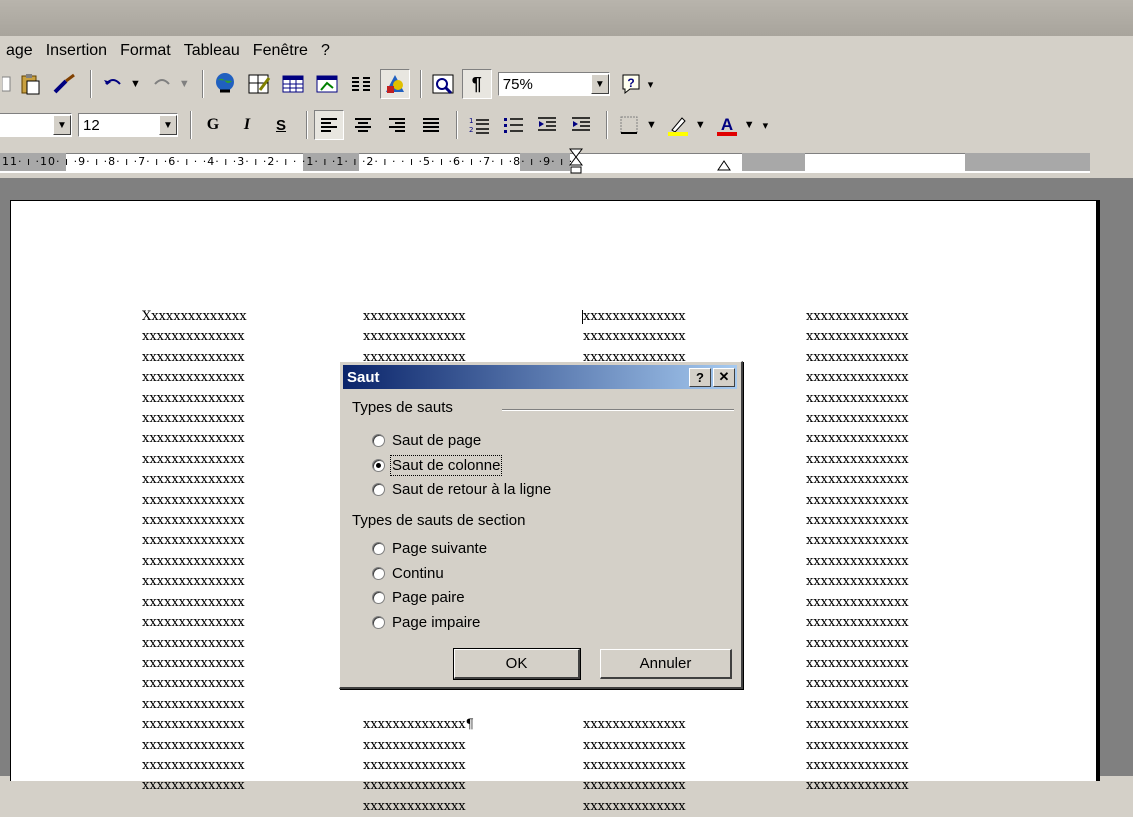 The width and height of the screenshot is (1133, 817). I want to click on font-size-dropdown-icon: ▼, so click(168, 125).